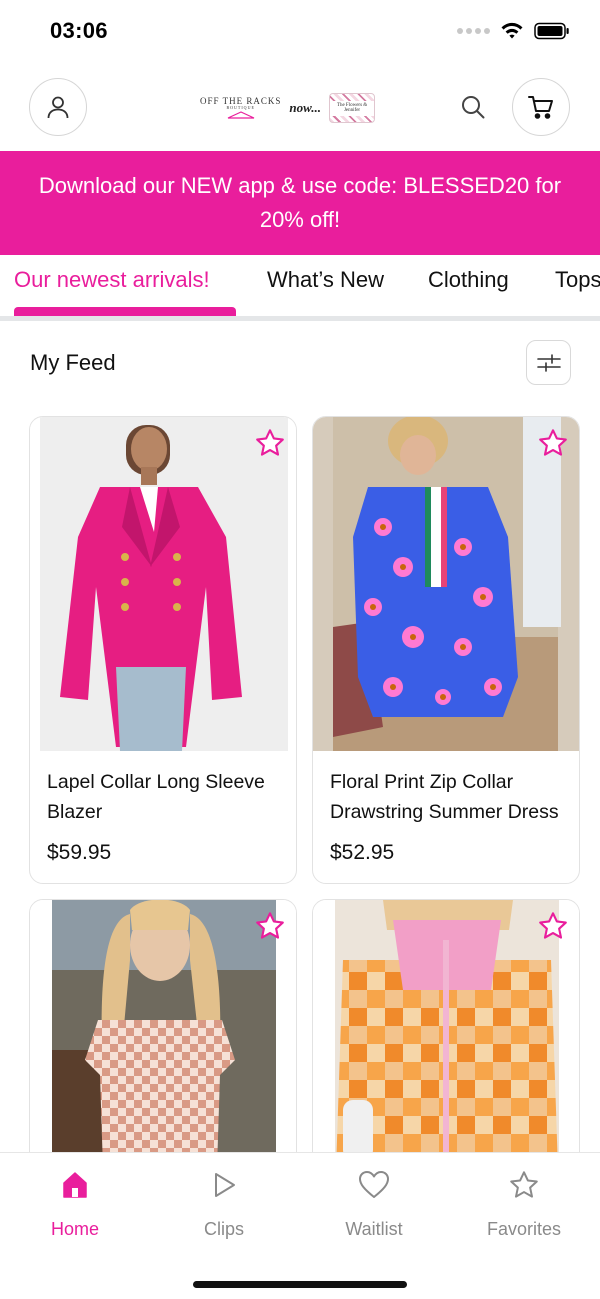 This screenshot has width=600, height=1299. What do you see at coordinates (73, 362) in the screenshot?
I see `feed-title: My Feed` at bounding box center [73, 362].